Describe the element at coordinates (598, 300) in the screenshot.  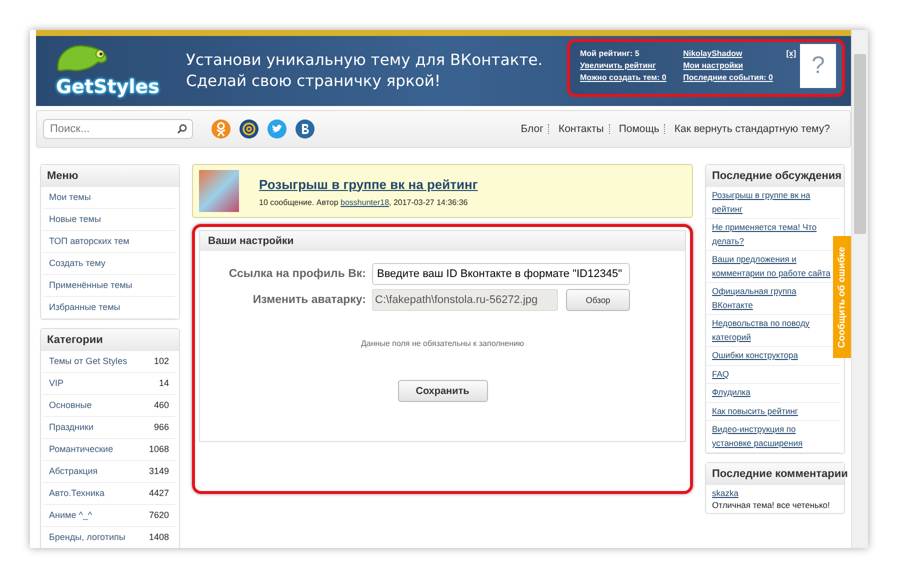
I see `browse-button: Обзор` at that location.